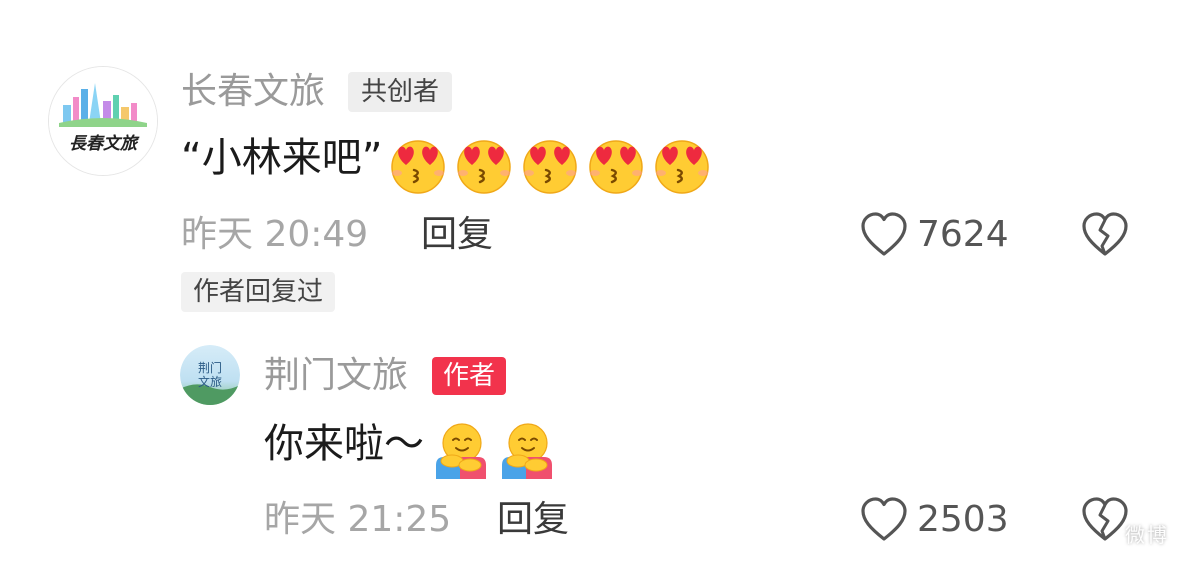 Image resolution: width=1179 pixels, height=562 pixels. What do you see at coordinates (457, 235) in the screenshot?
I see `comment-reply-button: 回复` at bounding box center [457, 235].